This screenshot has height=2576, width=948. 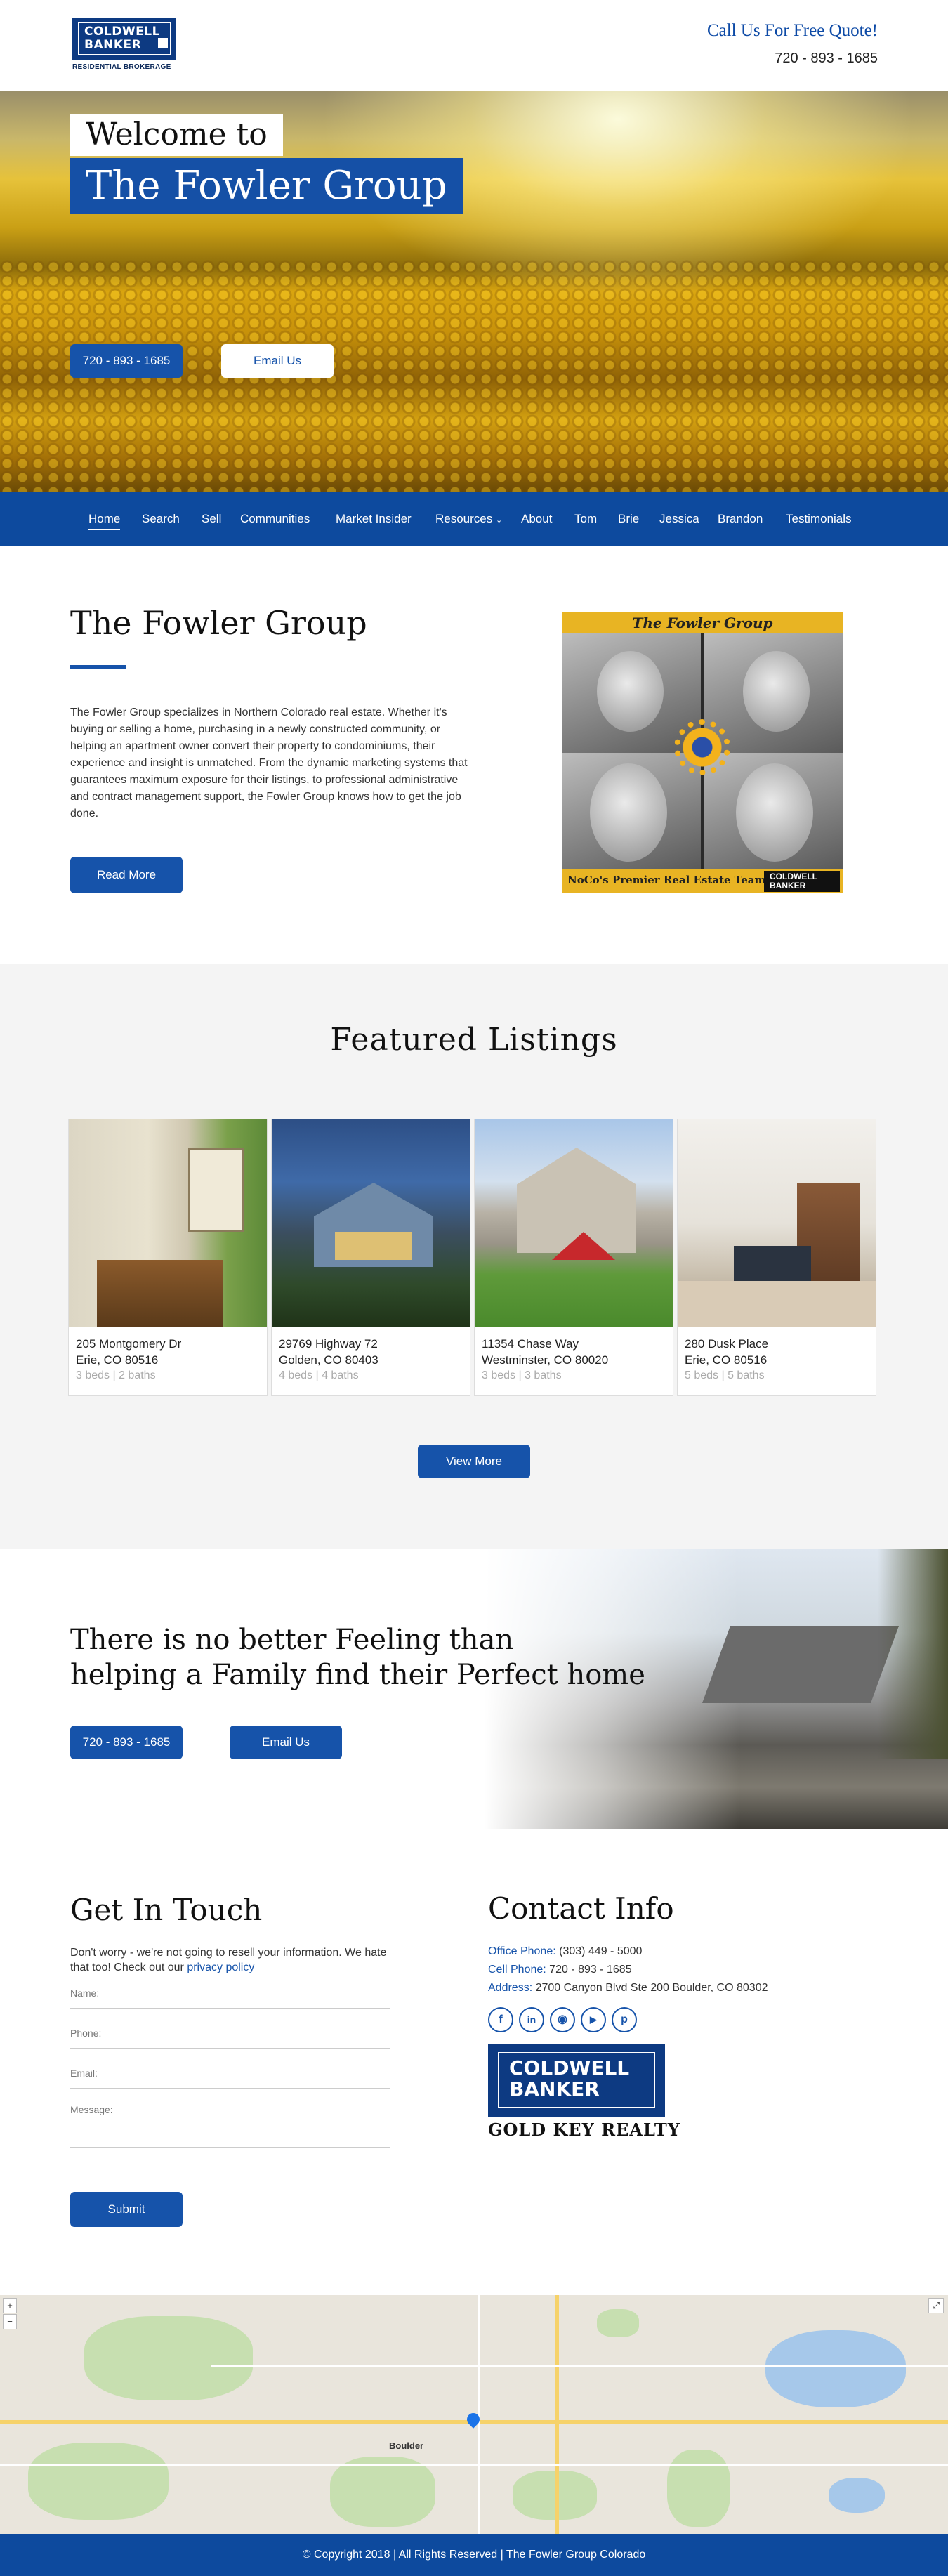 I want to click on phone-field: Phone:, so click(x=230, y=2038).